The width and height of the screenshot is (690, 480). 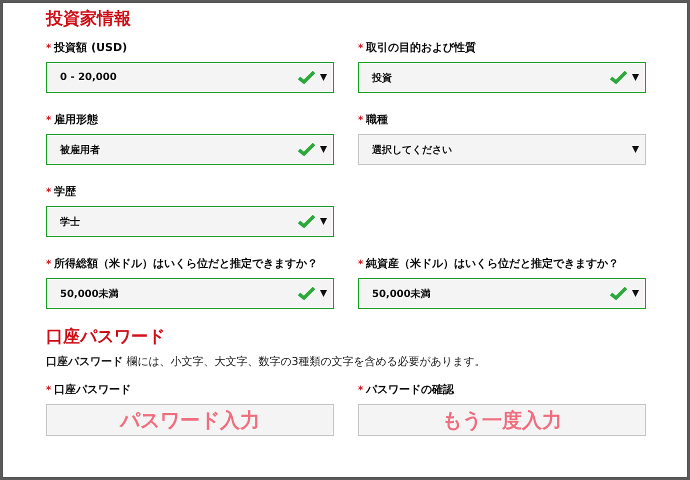 What do you see at coordinates (421, 48) in the screenshot?
I see `field-label: 取引の目的および性質` at bounding box center [421, 48].